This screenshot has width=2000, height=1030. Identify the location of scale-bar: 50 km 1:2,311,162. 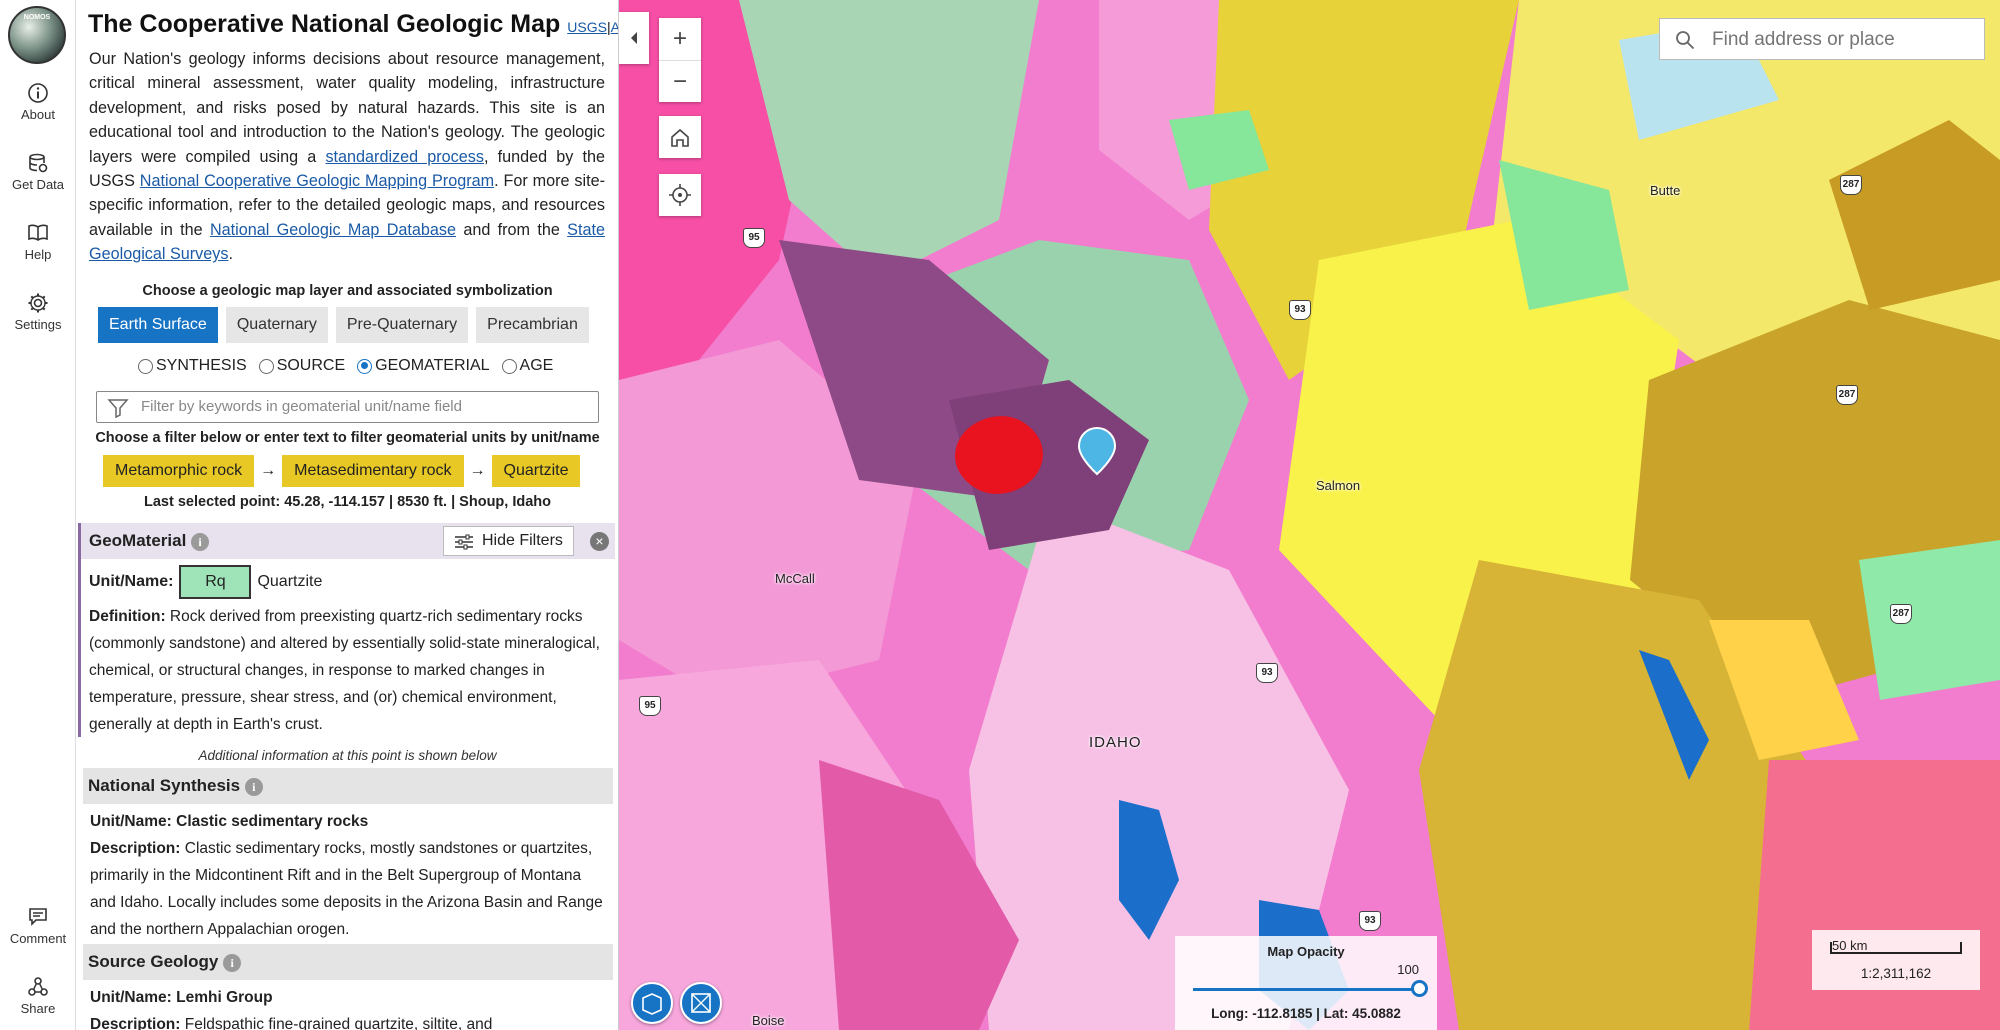
(1896, 960).